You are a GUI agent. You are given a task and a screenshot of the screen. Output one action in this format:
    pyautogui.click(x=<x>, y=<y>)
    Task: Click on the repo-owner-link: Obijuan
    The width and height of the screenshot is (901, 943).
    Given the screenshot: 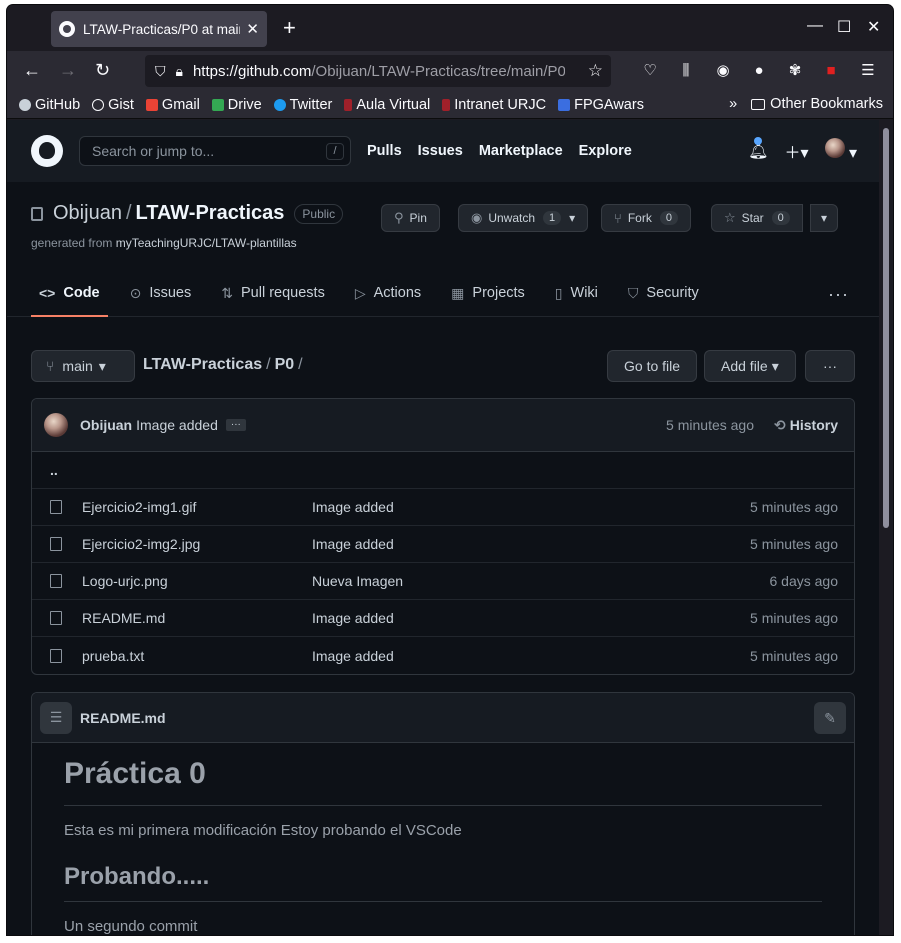 What is the action you would take?
    pyautogui.click(x=87, y=213)
    